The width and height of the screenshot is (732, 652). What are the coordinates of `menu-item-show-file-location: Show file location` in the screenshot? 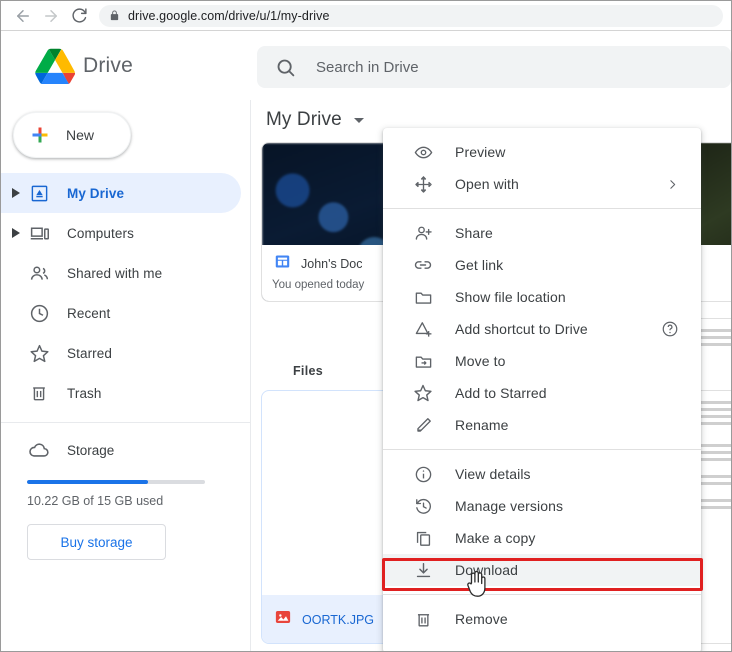 It's located at (542, 297).